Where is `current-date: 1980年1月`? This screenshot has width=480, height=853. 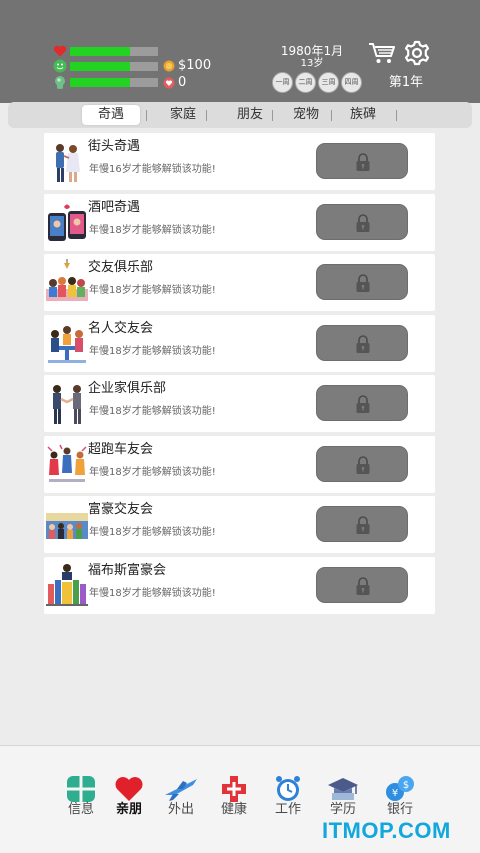 current-date: 1980年1月 is located at coordinates (312, 51).